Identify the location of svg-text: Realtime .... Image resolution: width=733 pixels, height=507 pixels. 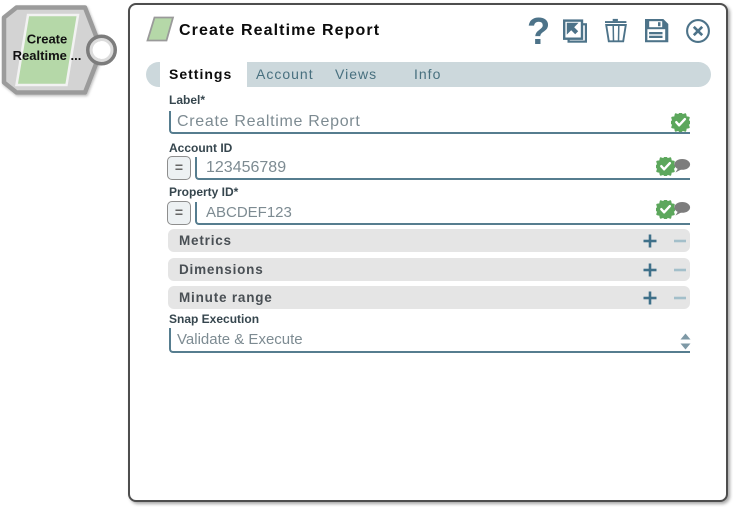
(47, 55).